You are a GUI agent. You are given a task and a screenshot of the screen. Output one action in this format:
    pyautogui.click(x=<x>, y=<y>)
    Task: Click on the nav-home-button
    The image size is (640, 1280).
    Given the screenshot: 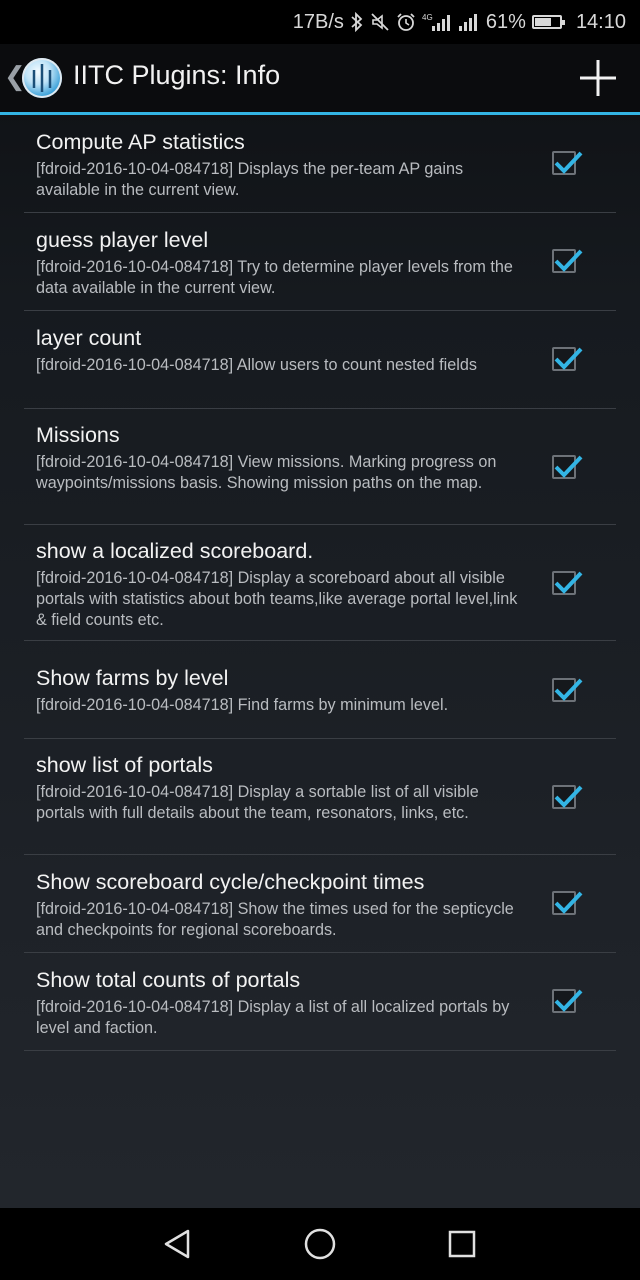 What is the action you would take?
    pyautogui.click(x=320, y=1244)
    